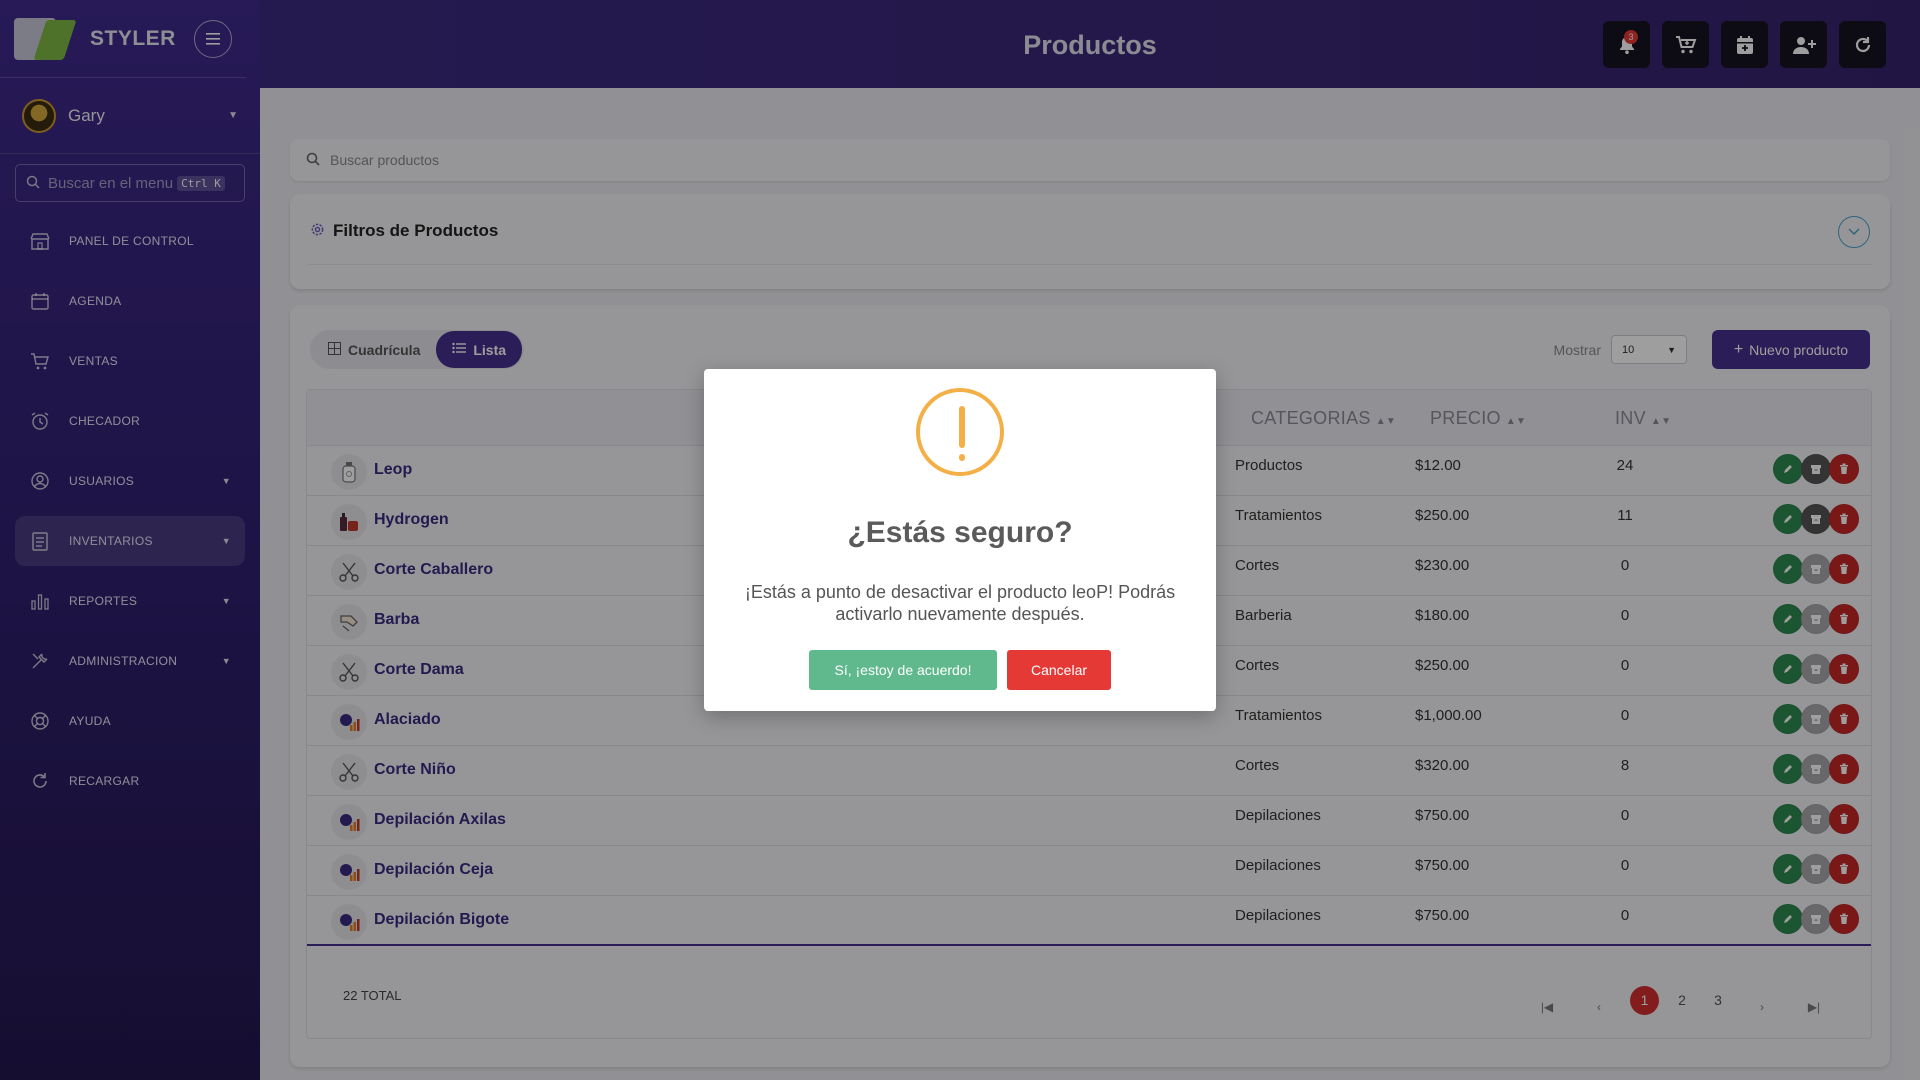  What do you see at coordinates (960, 432) in the screenshot?
I see `warning-icon` at bounding box center [960, 432].